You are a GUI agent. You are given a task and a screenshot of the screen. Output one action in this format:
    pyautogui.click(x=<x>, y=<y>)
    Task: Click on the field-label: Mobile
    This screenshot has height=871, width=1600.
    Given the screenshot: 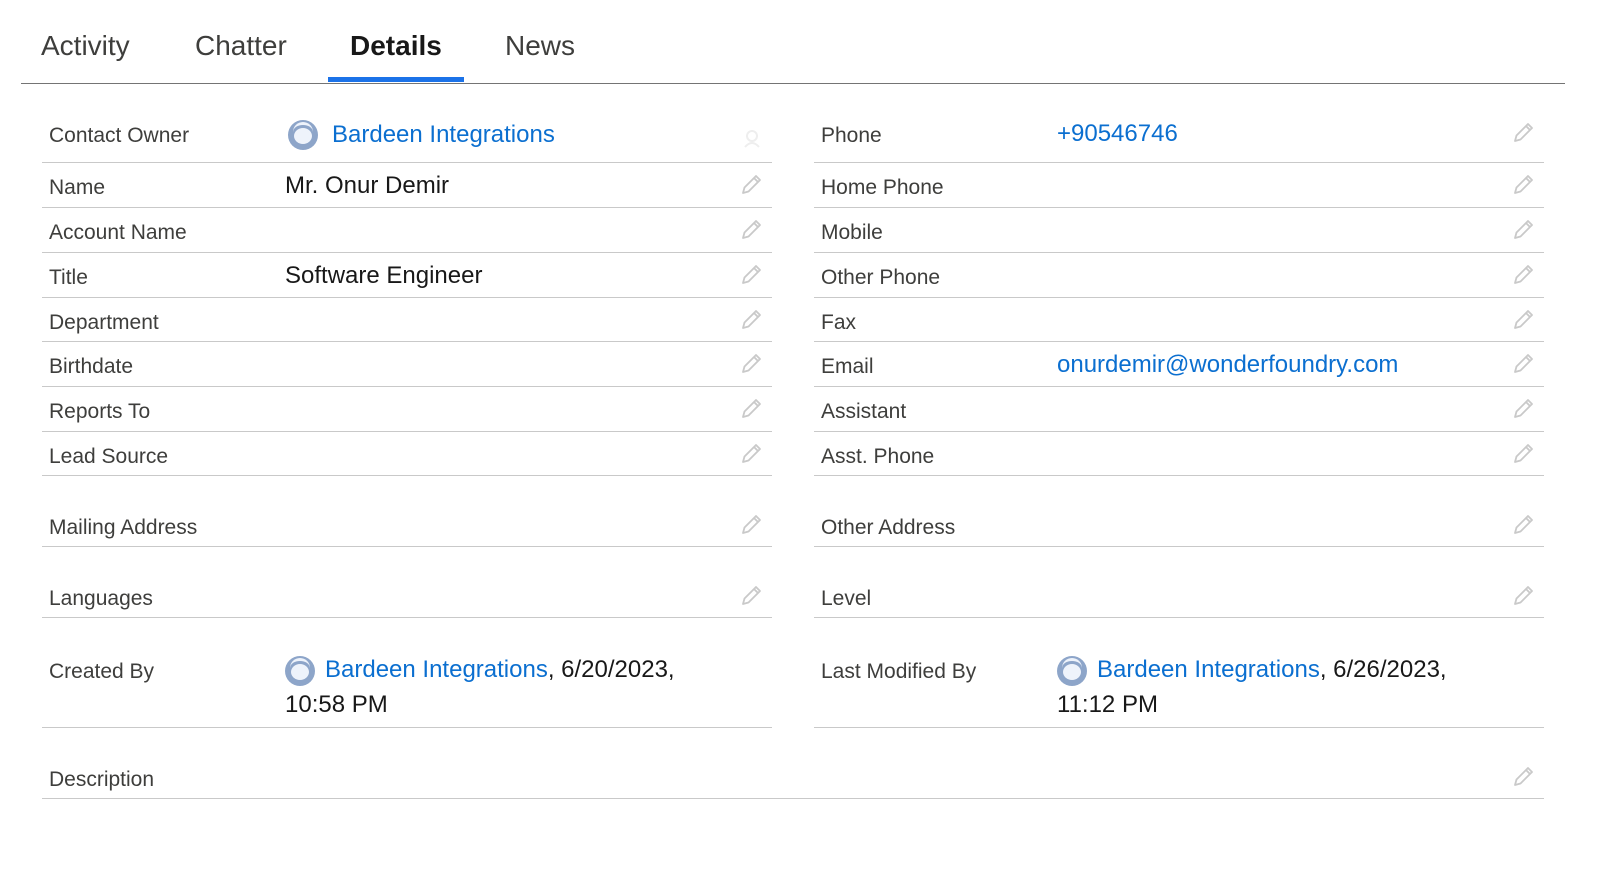 What is the action you would take?
    pyautogui.click(x=852, y=232)
    